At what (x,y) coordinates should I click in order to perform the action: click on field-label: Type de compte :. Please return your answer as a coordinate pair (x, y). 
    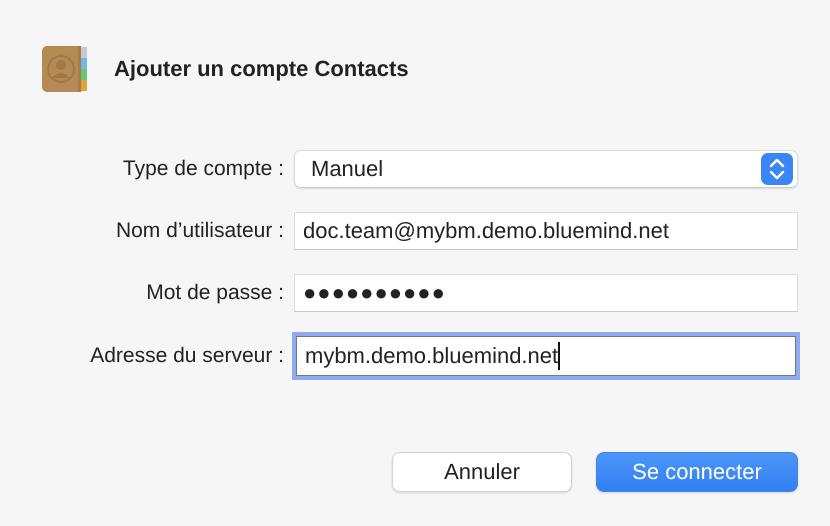
    Looking at the image, I should click on (203, 169).